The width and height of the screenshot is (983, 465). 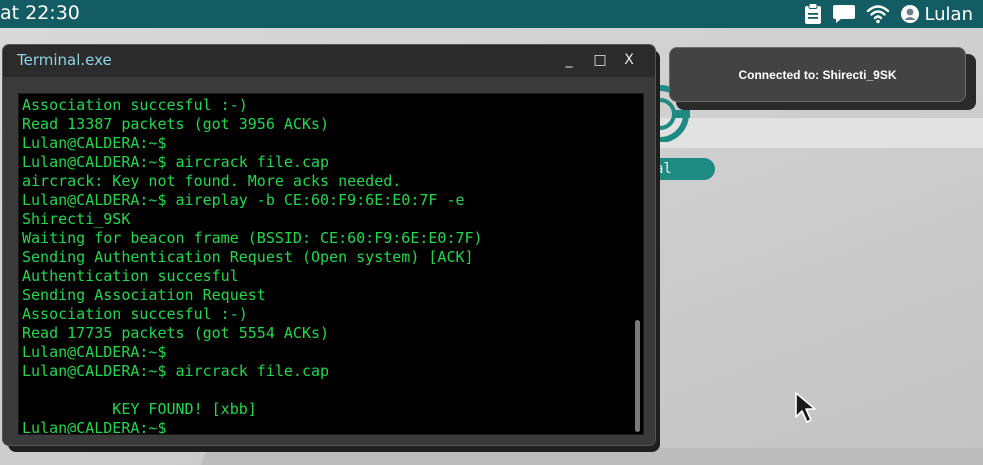 I want to click on window-title: Terminal.exe, so click(x=64, y=60).